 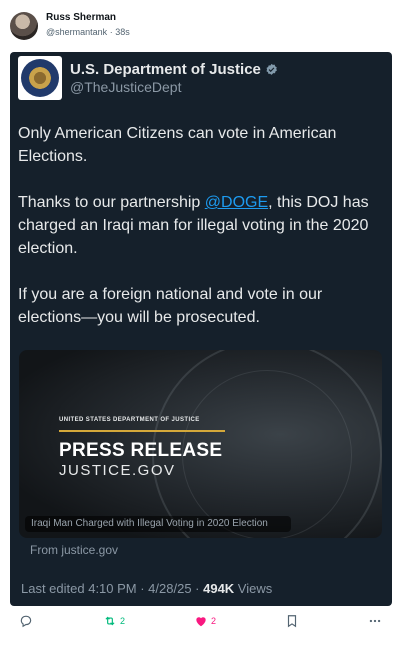 I want to click on like-count: 2, so click(x=214, y=621).